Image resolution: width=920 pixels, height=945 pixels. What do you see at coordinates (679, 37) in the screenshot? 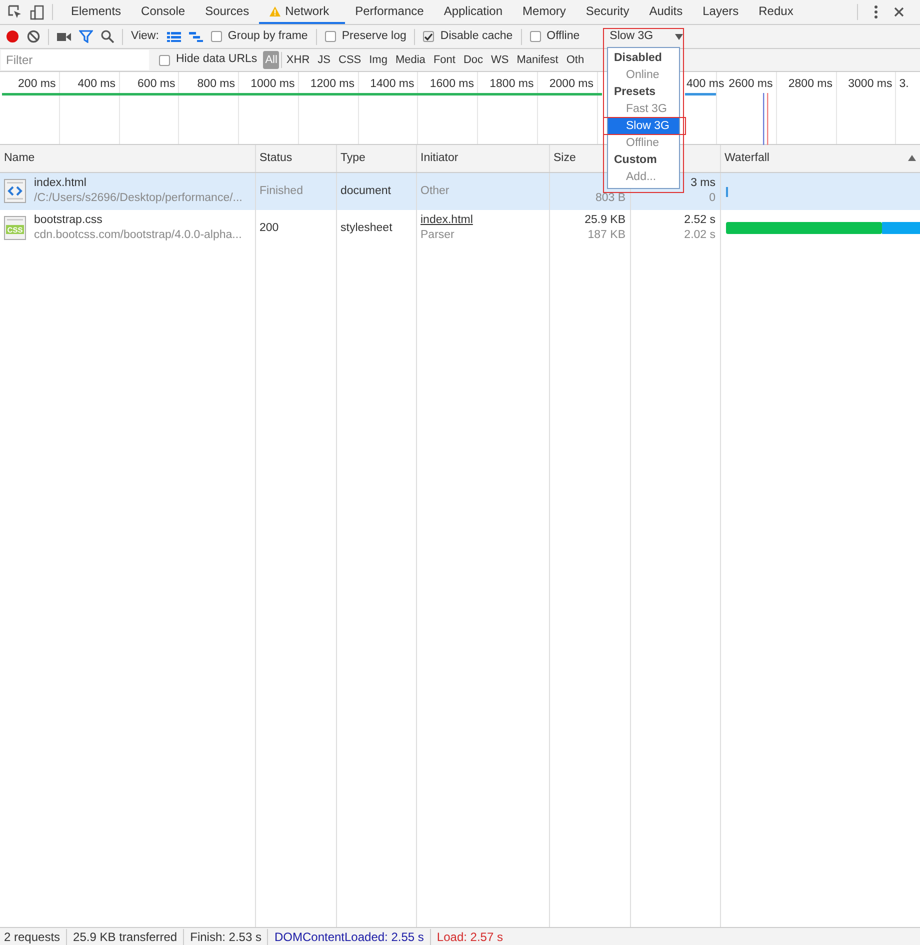
I see `caret-icon` at bounding box center [679, 37].